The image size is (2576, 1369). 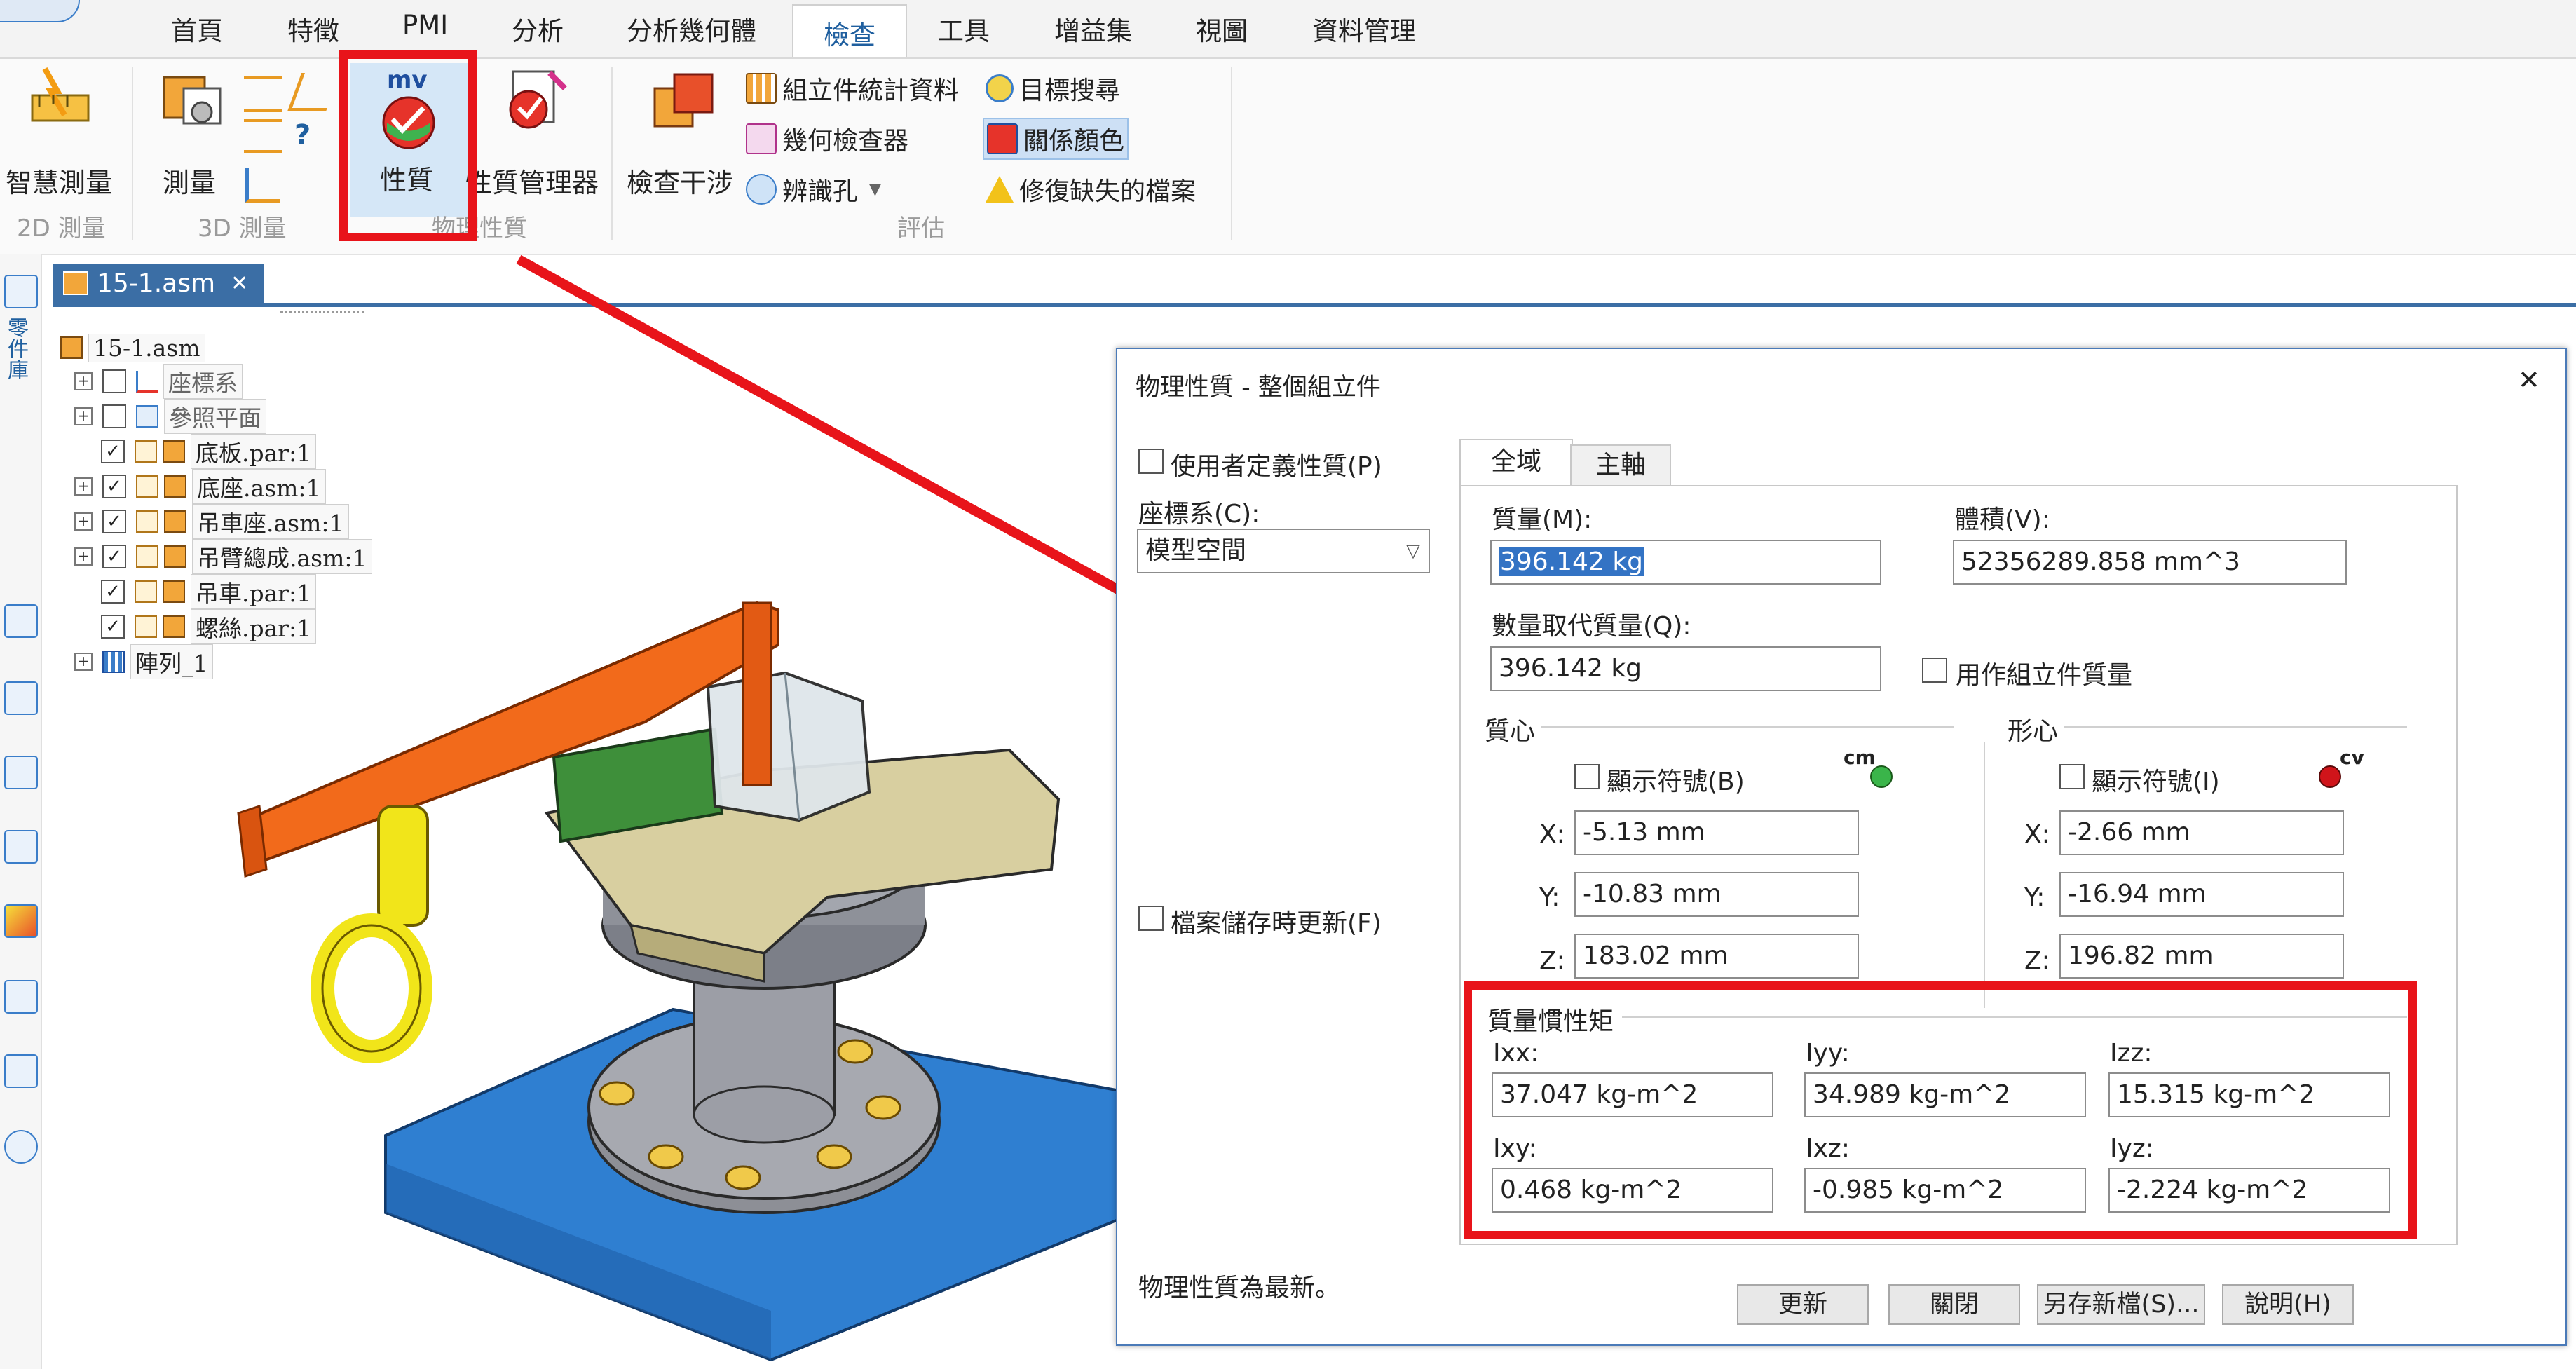 I want to click on tree-item-label: 參照平面, so click(x=215, y=416).